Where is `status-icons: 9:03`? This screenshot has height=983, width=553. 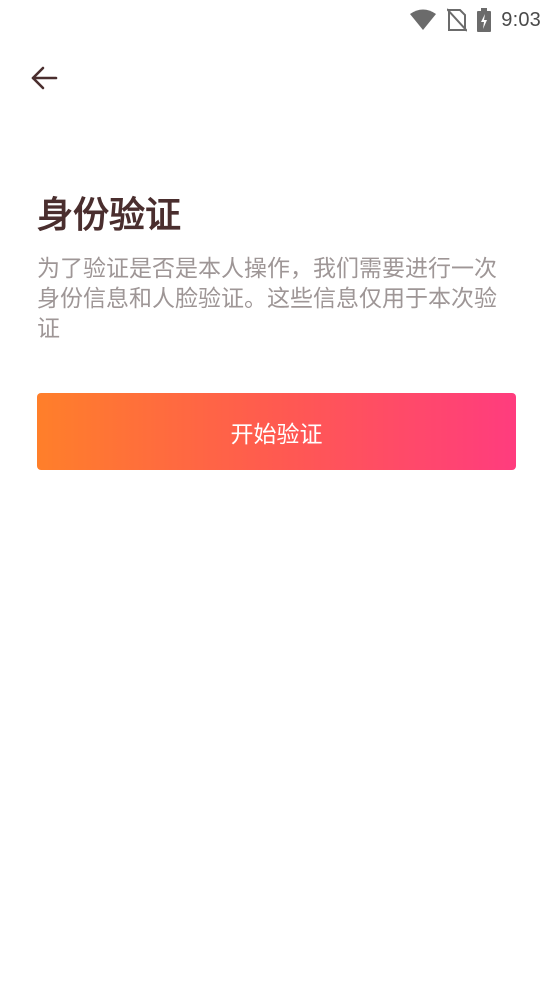 status-icons: 9:03 is located at coordinates (475, 20).